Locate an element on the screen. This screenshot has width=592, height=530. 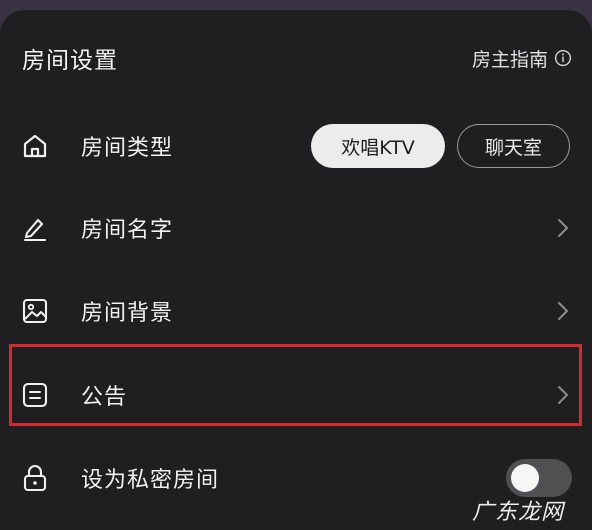
watermark: 广东龙网 is located at coordinates (517, 512).